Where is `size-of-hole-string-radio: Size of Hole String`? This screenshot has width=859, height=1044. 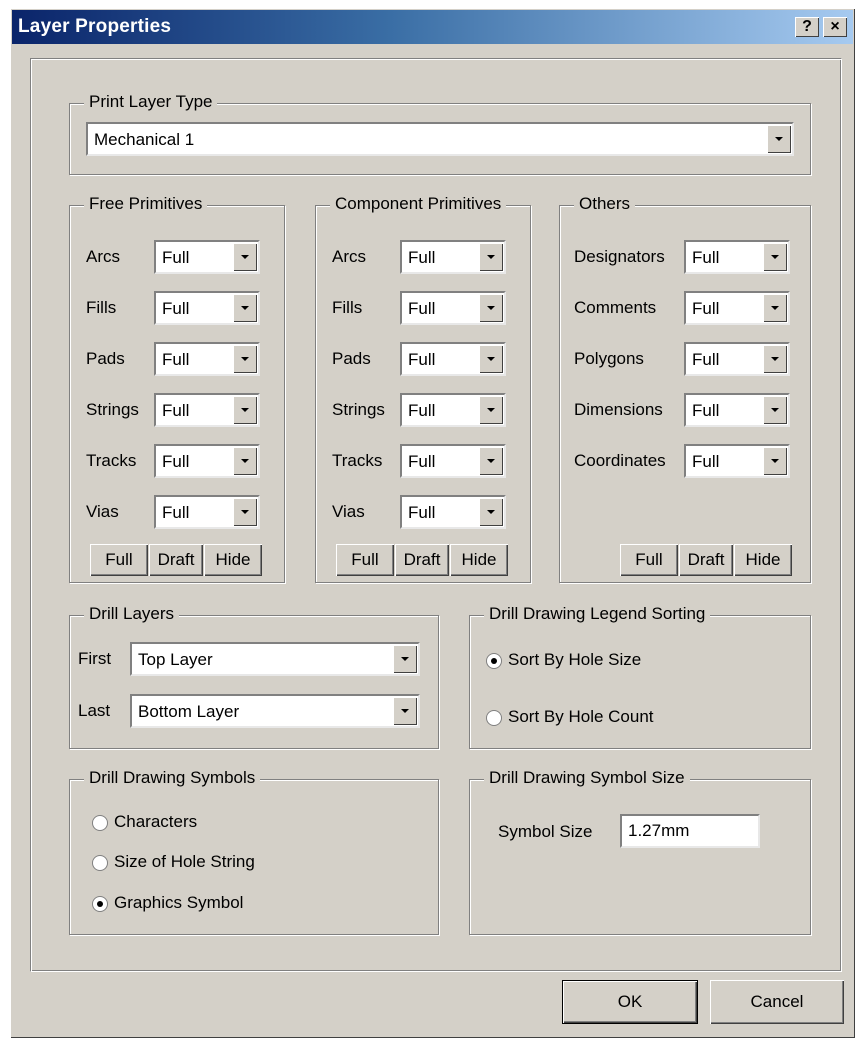 size-of-hole-string-radio: Size of Hole String is located at coordinates (242, 864).